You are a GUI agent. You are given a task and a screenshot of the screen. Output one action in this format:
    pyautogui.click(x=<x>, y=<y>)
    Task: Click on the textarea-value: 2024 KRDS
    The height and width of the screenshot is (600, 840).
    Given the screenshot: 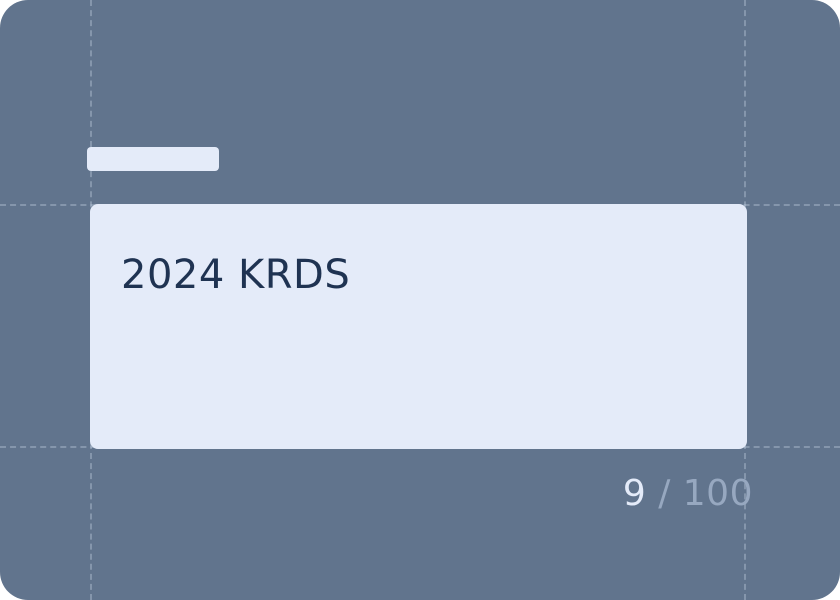 What is the action you would take?
    pyautogui.click(x=236, y=275)
    